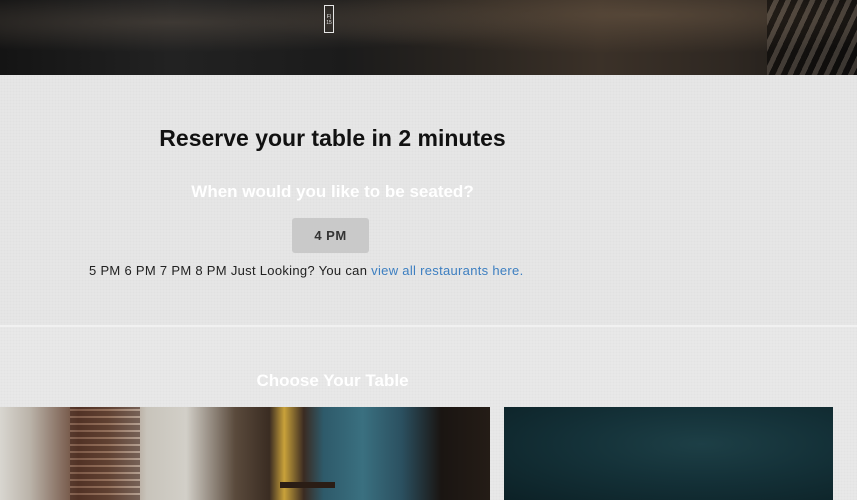 The height and width of the screenshot is (500, 857). I want to click on logo: F| 15, so click(329, 19).